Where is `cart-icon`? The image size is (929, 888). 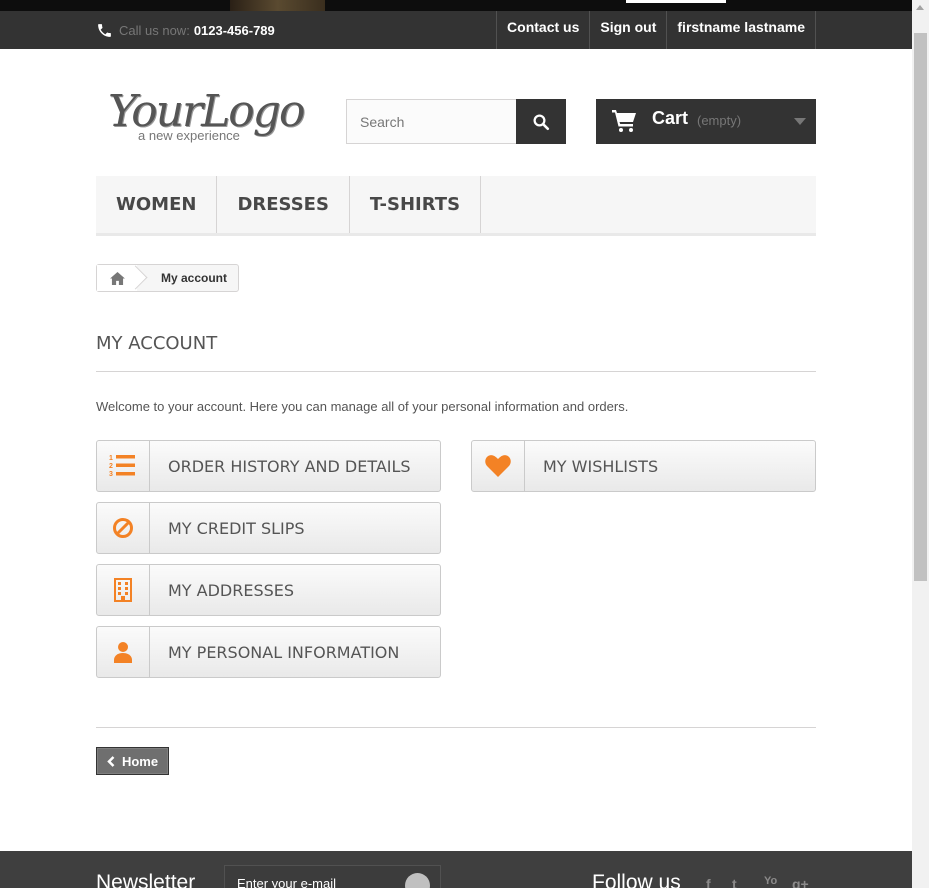 cart-icon is located at coordinates (624, 121).